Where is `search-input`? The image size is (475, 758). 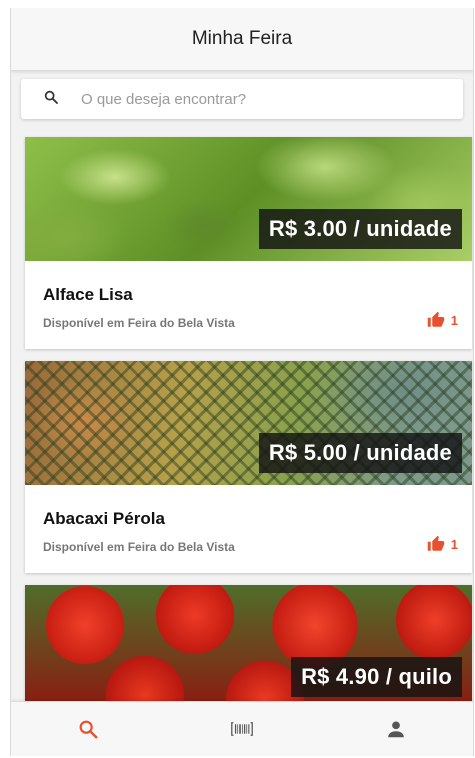 search-input is located at coordinates (241, 99).